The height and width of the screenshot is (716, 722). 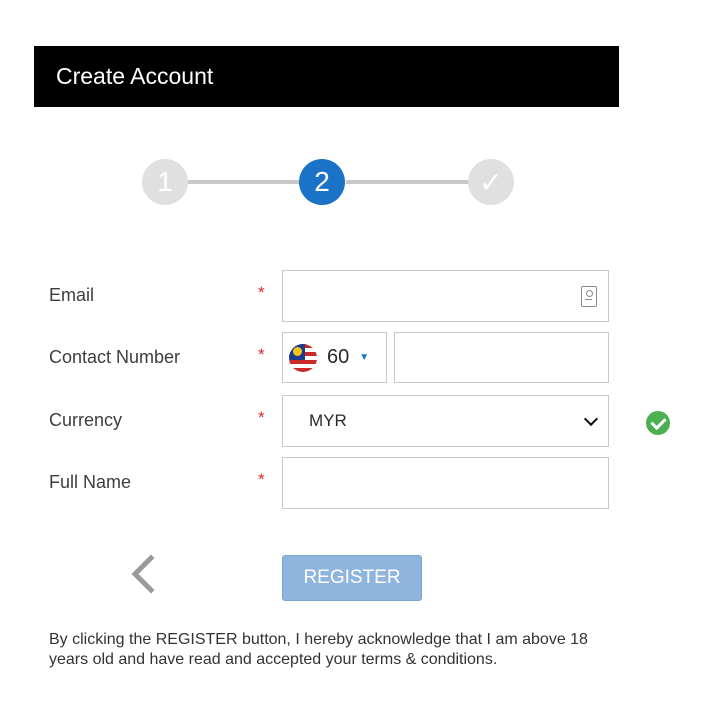 I want to click on contact-card-icon, so click(x=589, y=296).